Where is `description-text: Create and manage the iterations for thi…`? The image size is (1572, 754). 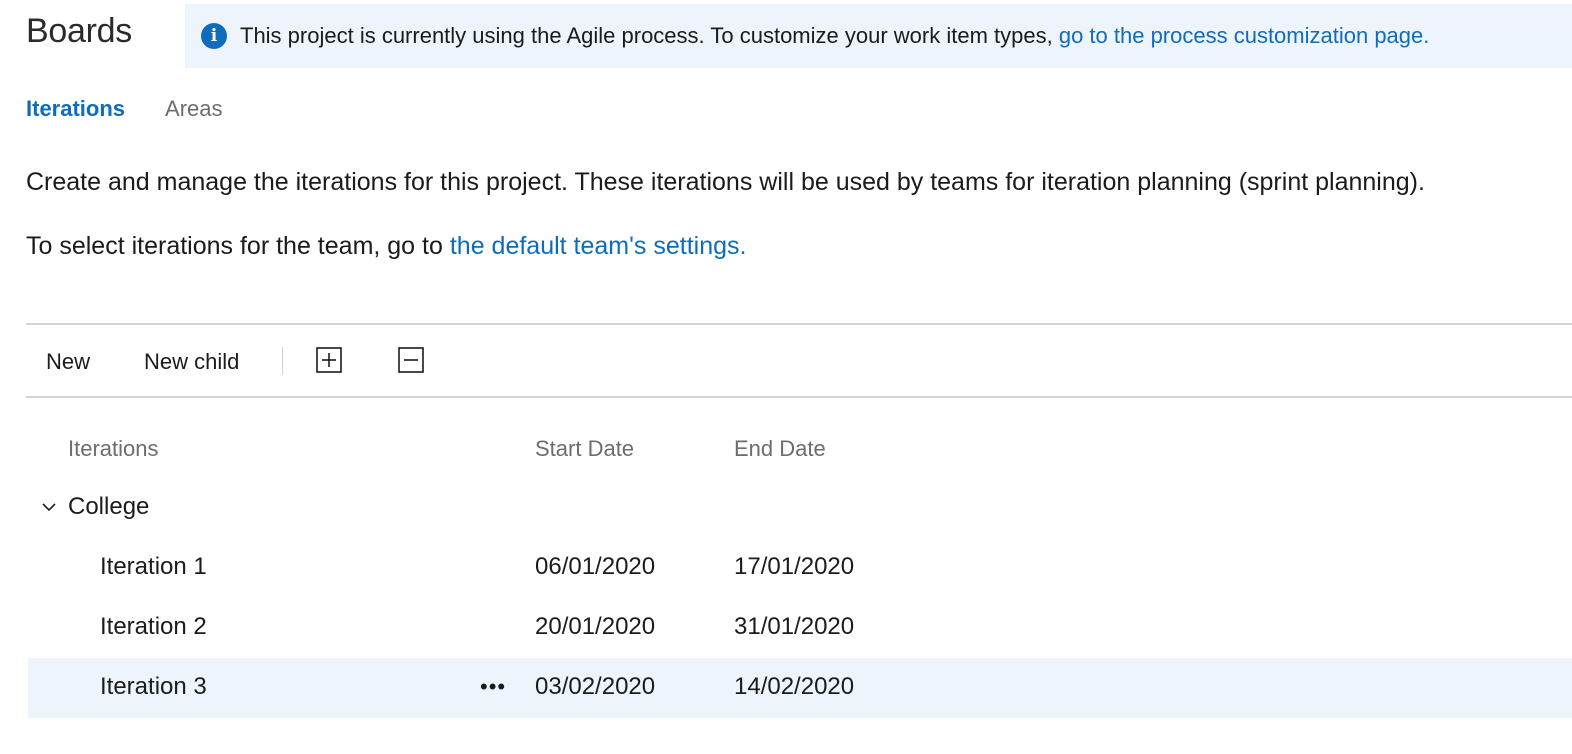
description-text: Create and manage the iterations for thi… is located at coordinates (725, 182).